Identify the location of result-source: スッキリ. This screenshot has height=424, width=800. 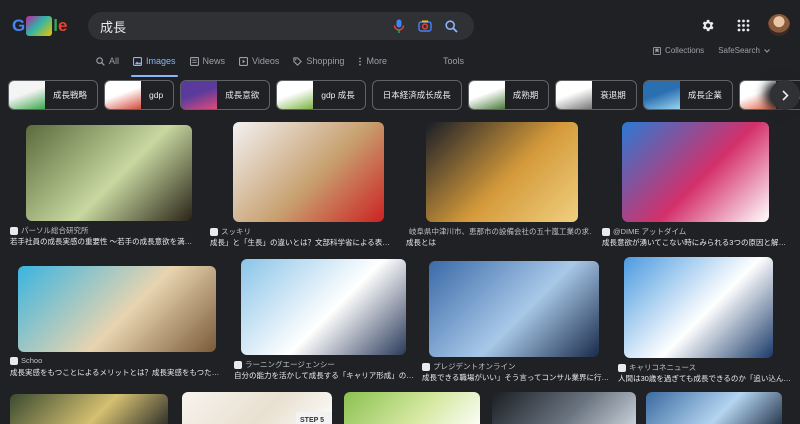
(303, 231).